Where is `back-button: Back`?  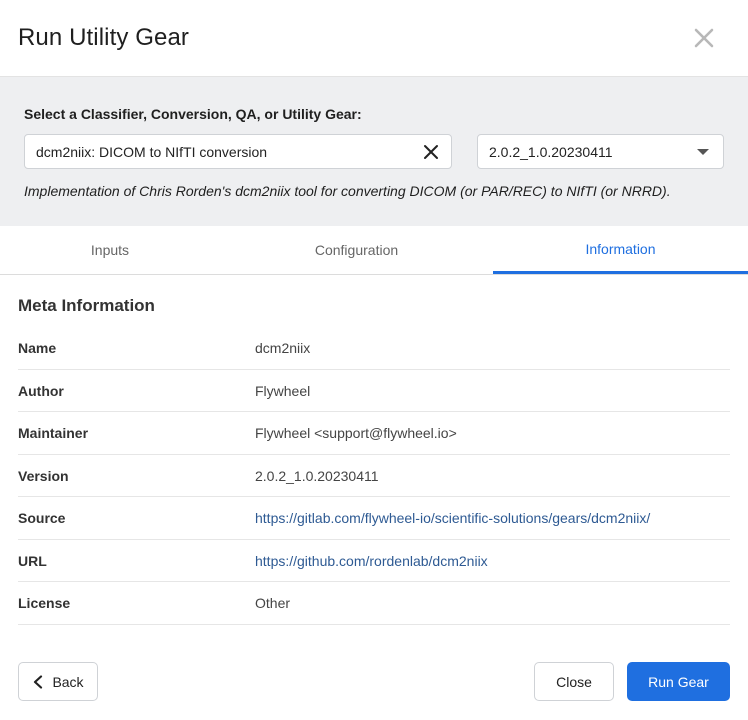 back-button: Back is located at coordinates (58, 681).